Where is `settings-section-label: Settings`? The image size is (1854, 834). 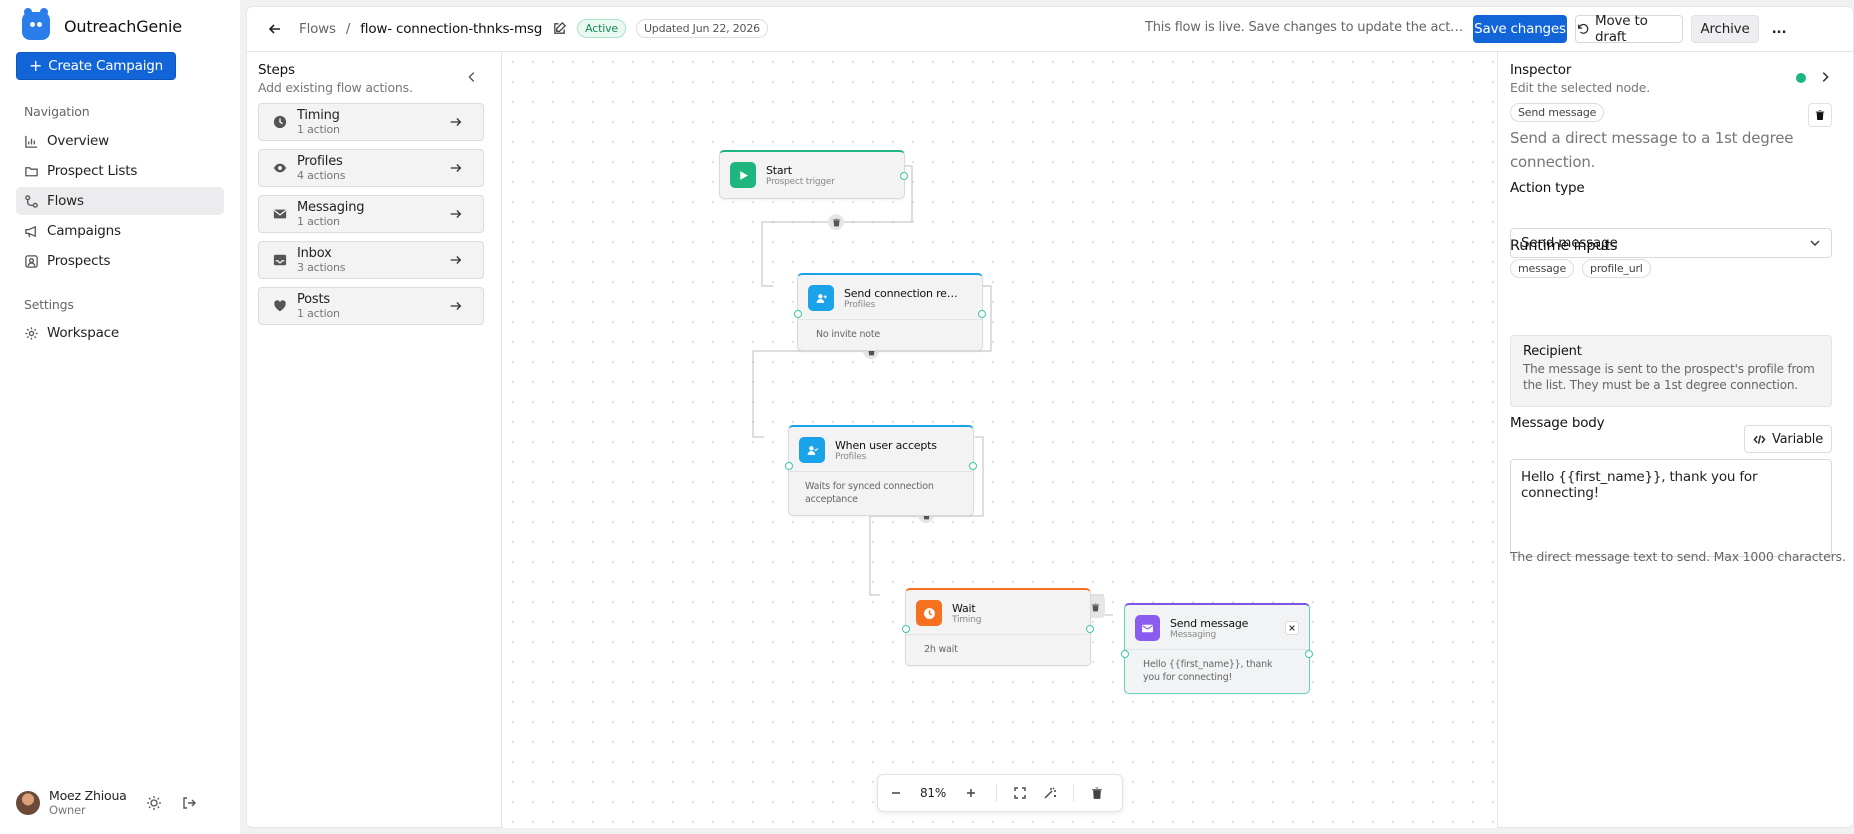 settings-section-label: Settings is located at coordinates (49, 304).